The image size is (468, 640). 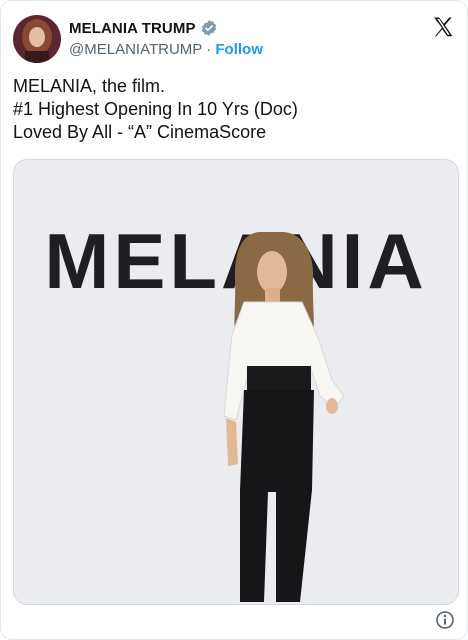 I want to click on x-logo-icon, so click(x=443, y=27).